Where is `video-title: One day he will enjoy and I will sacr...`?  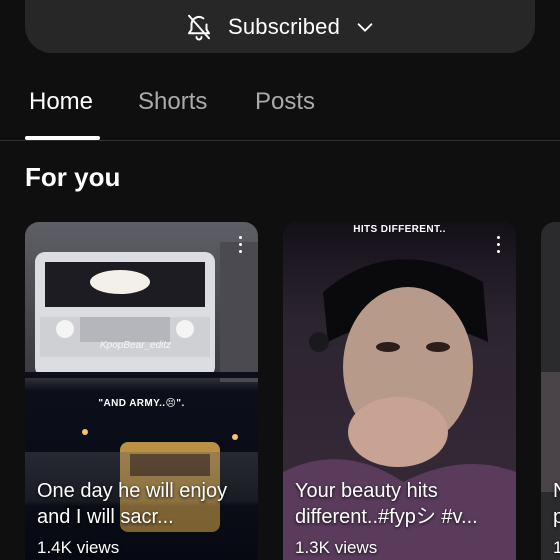 video-title: One day he will enjoy and I will sacr... is located at coordinates (132, 504).